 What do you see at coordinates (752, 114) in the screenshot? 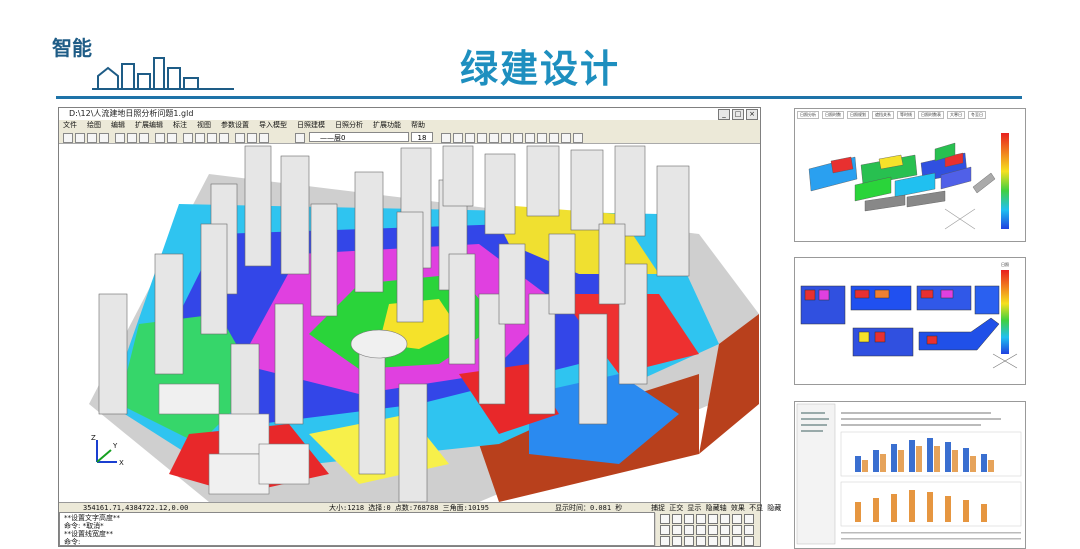
I see `close-button: ×` at bounding box center [752, 114].